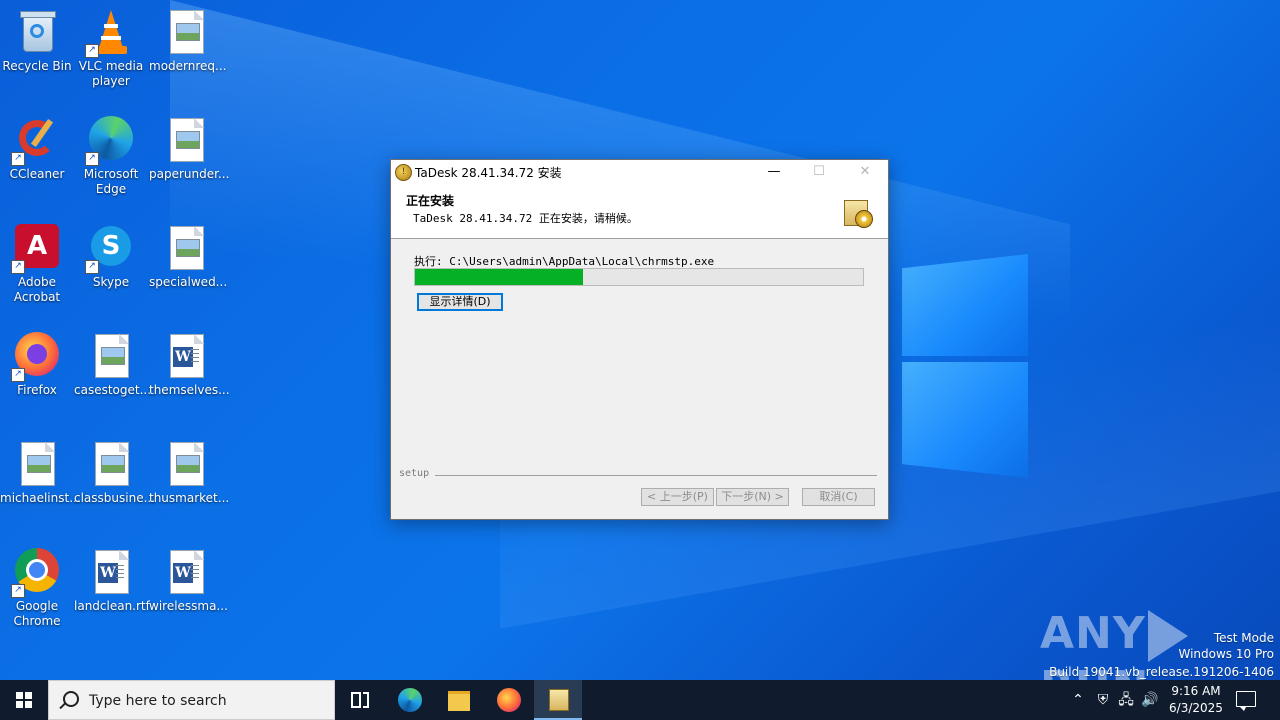 The width and height of the screenshot is (1280, 720). Describe the element at coordinates (819, 172) in the screenshot. I see `maximize-button: ☐` at that location.